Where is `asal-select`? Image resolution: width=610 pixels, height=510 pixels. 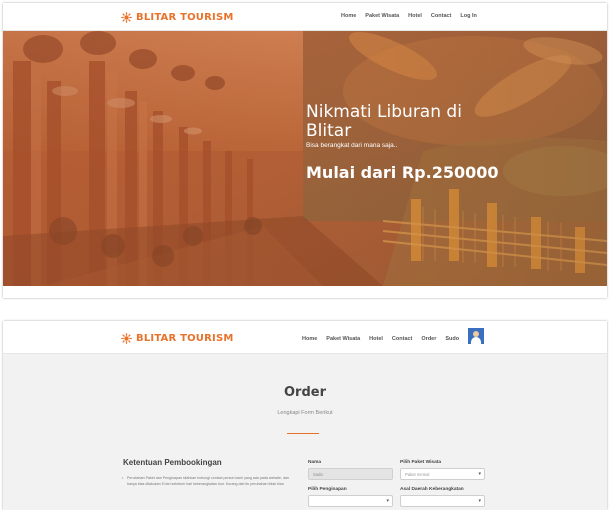 asal-select is located at coordinates (442, 501).